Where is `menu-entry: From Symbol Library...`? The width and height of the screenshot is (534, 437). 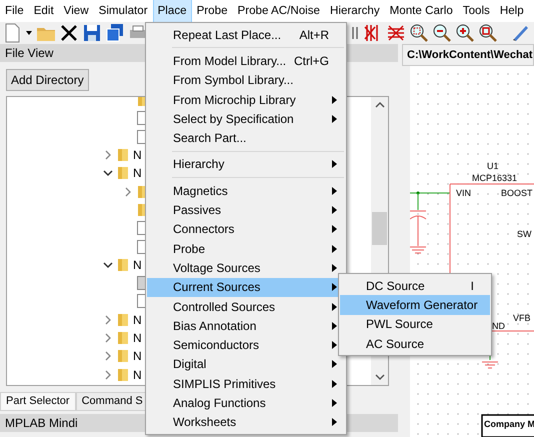 menu-entry: From Symbol Library... is located at coordinates (246, 80).